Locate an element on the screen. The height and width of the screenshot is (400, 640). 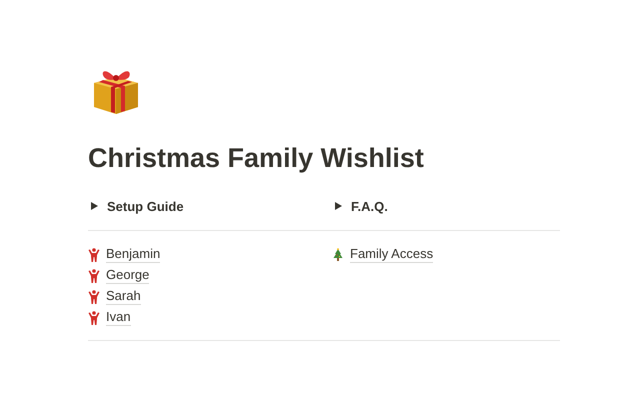
page-title: Christmas Family Wishlist is located at coordinates (256, 158).